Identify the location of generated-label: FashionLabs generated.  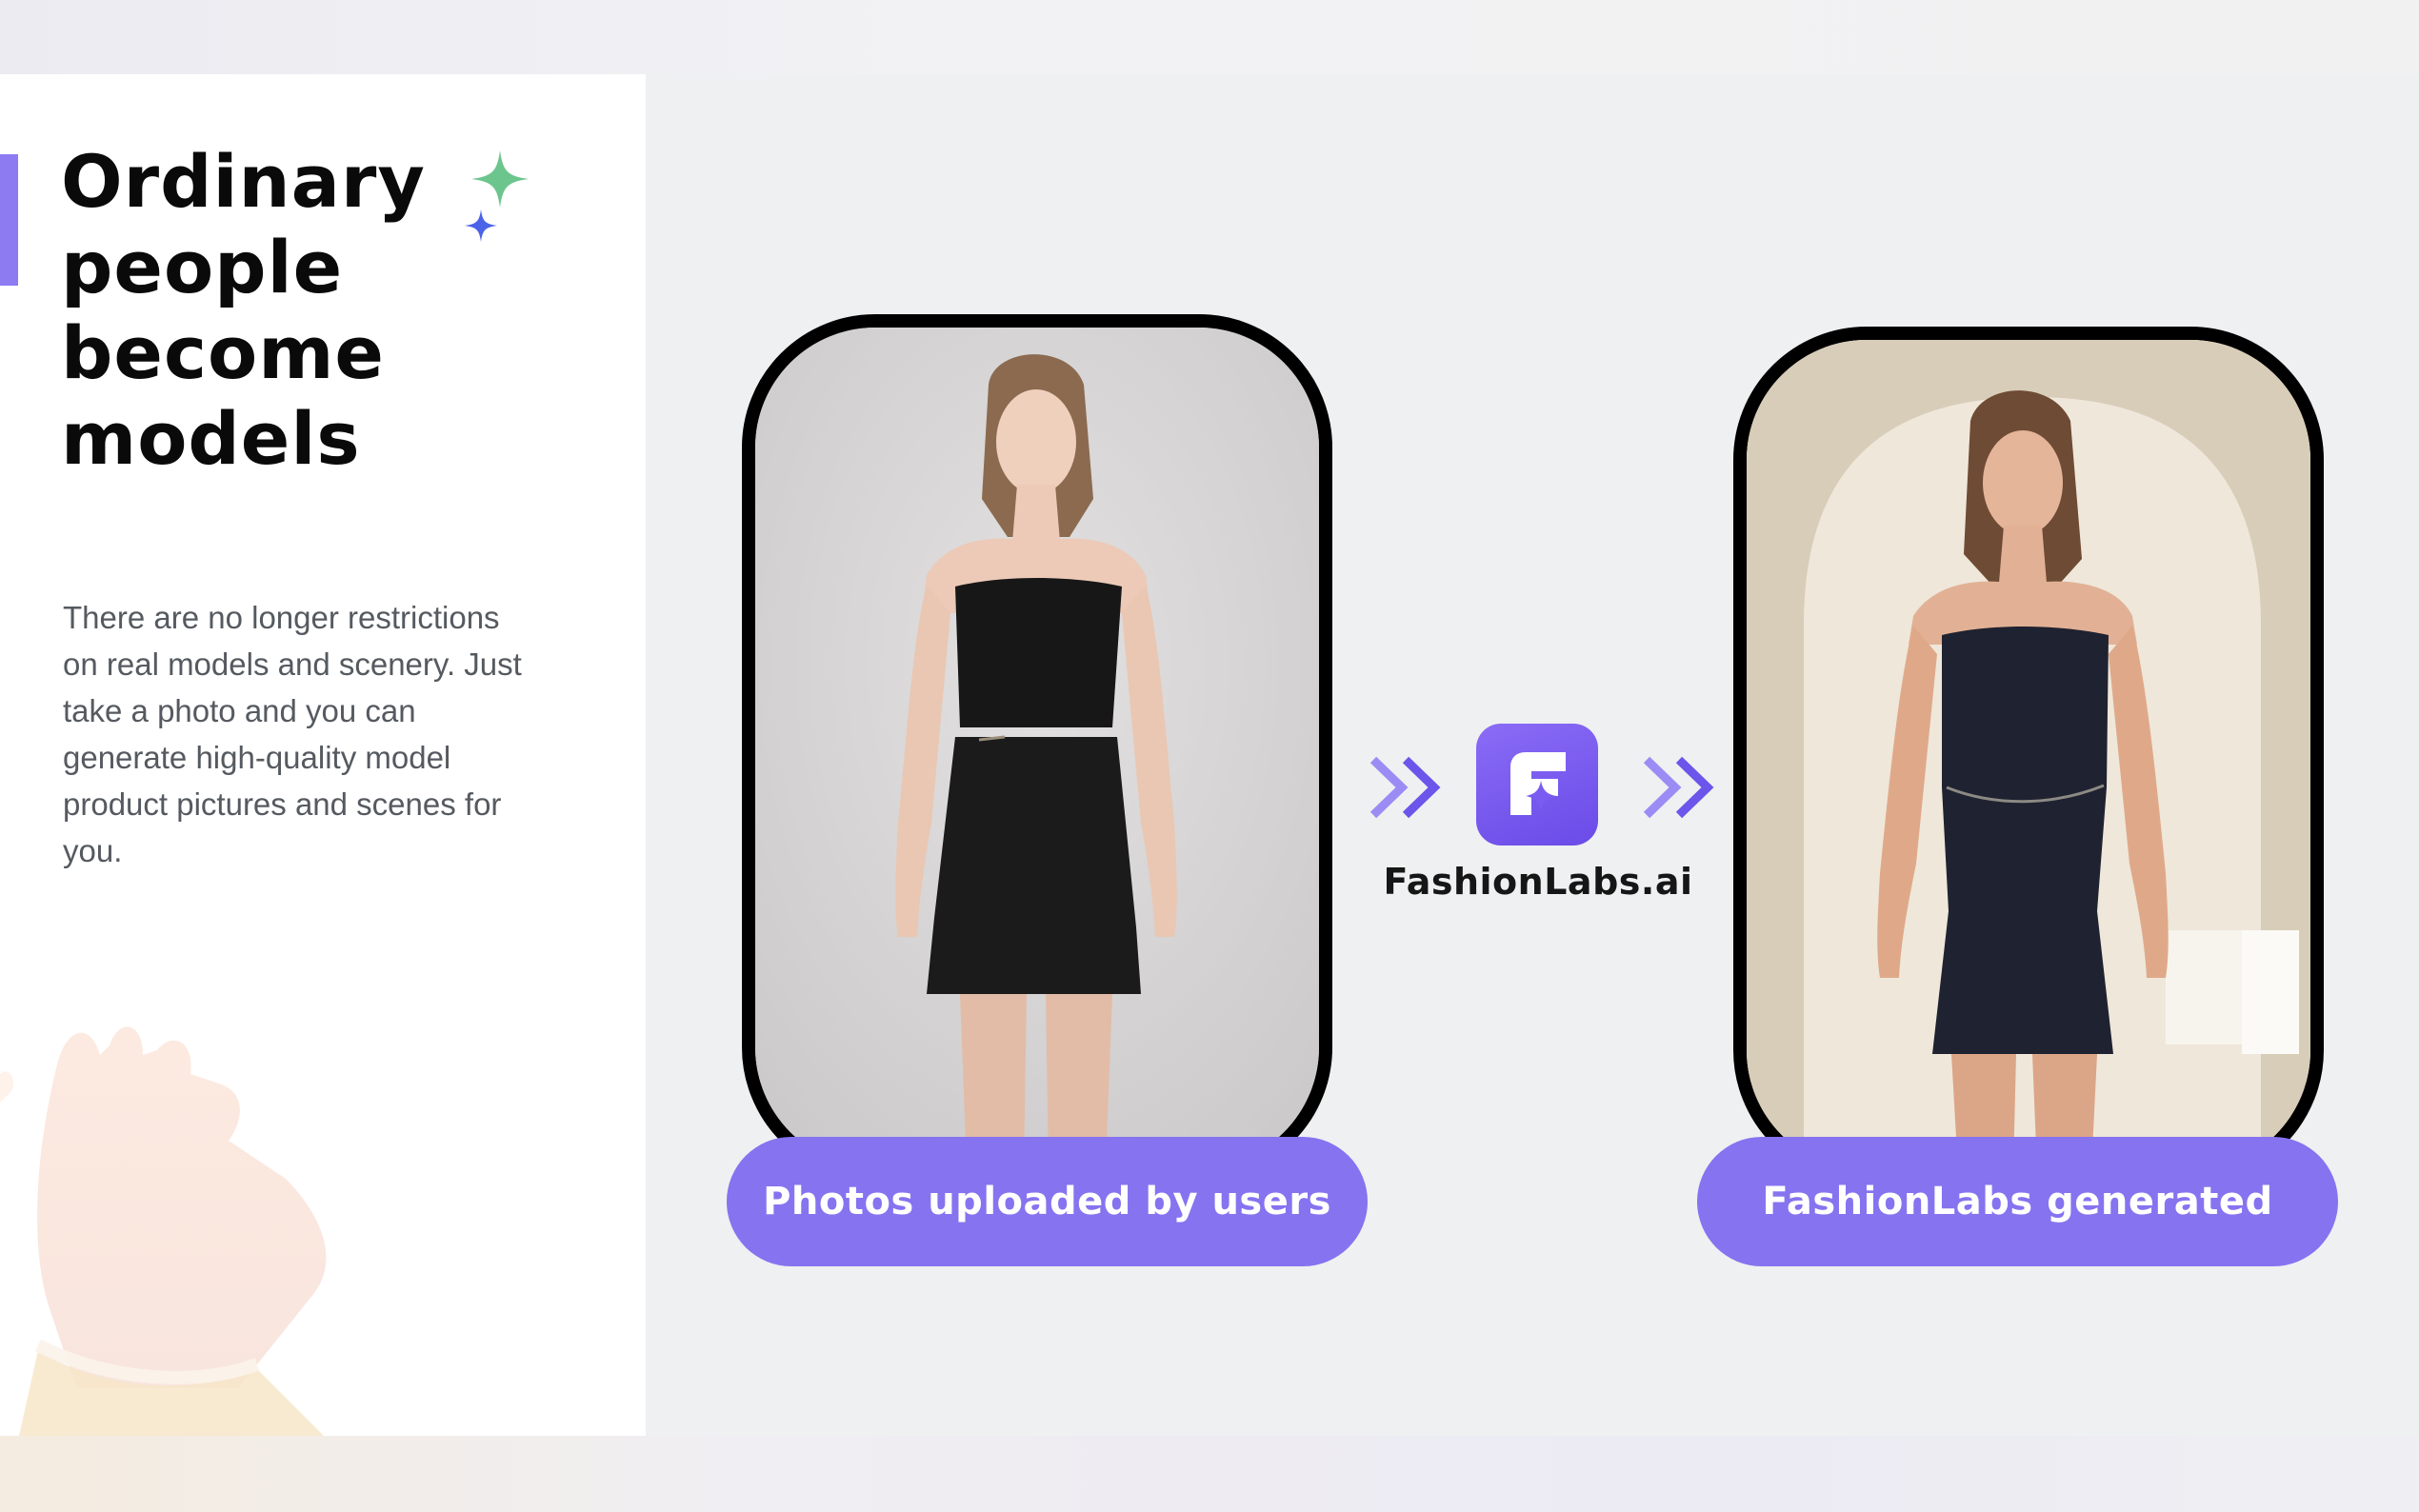
(2017, 1201).